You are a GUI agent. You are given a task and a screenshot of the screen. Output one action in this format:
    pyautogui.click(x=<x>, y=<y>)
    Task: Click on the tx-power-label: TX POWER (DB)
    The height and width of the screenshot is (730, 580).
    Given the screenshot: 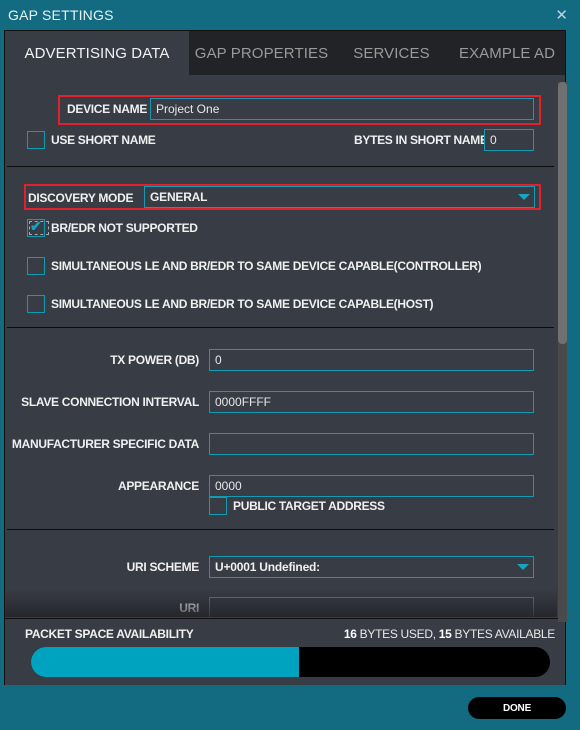 What is the action you would take?
    pyautogui.click(x=154, y=360)
    